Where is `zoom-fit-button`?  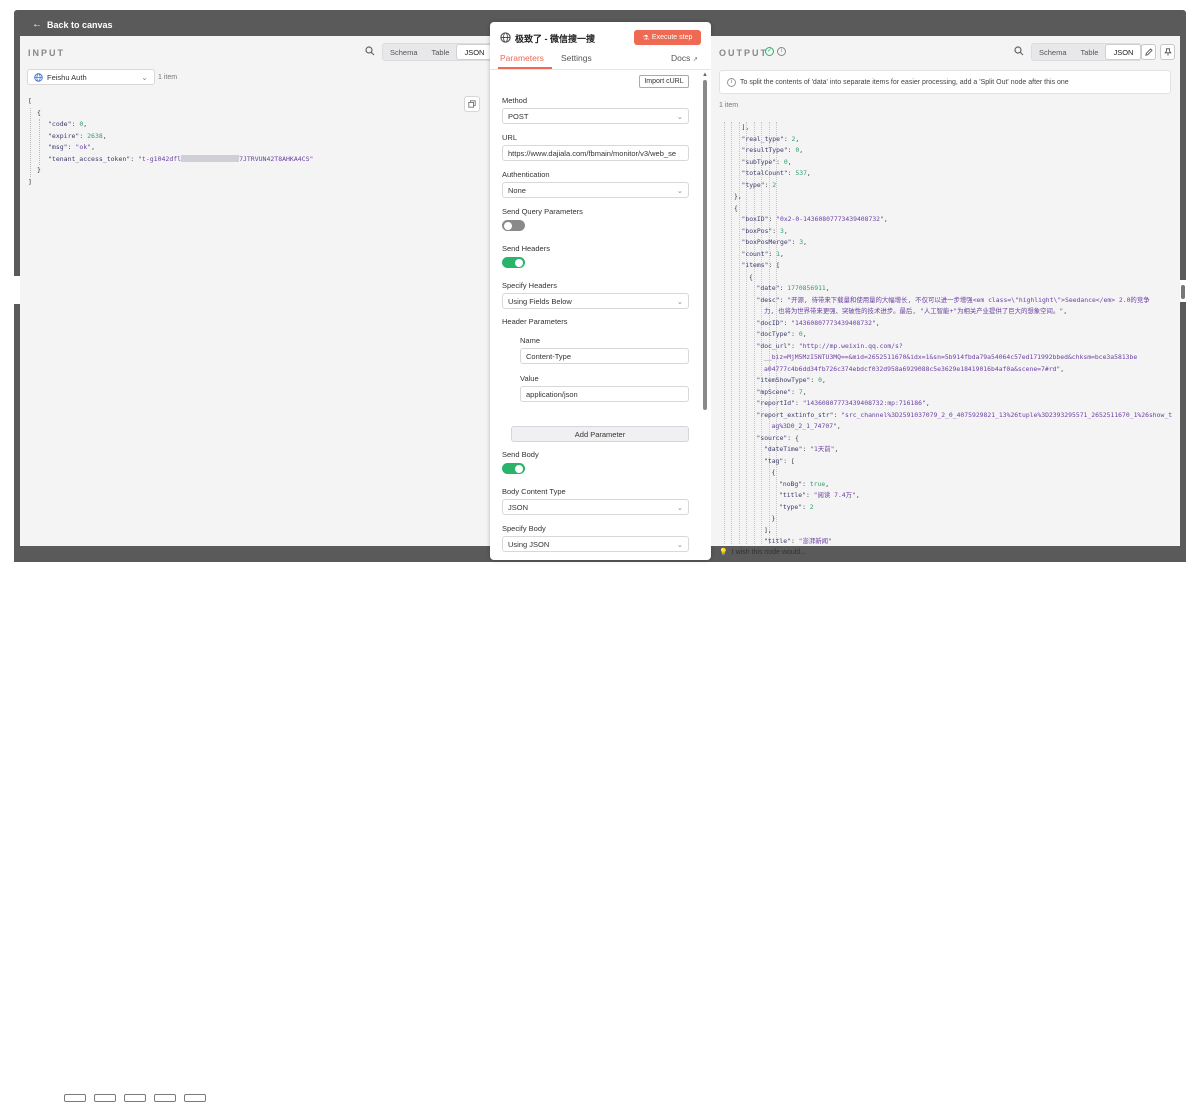 zoom-fit-button is located at coordinates (75, 1098).